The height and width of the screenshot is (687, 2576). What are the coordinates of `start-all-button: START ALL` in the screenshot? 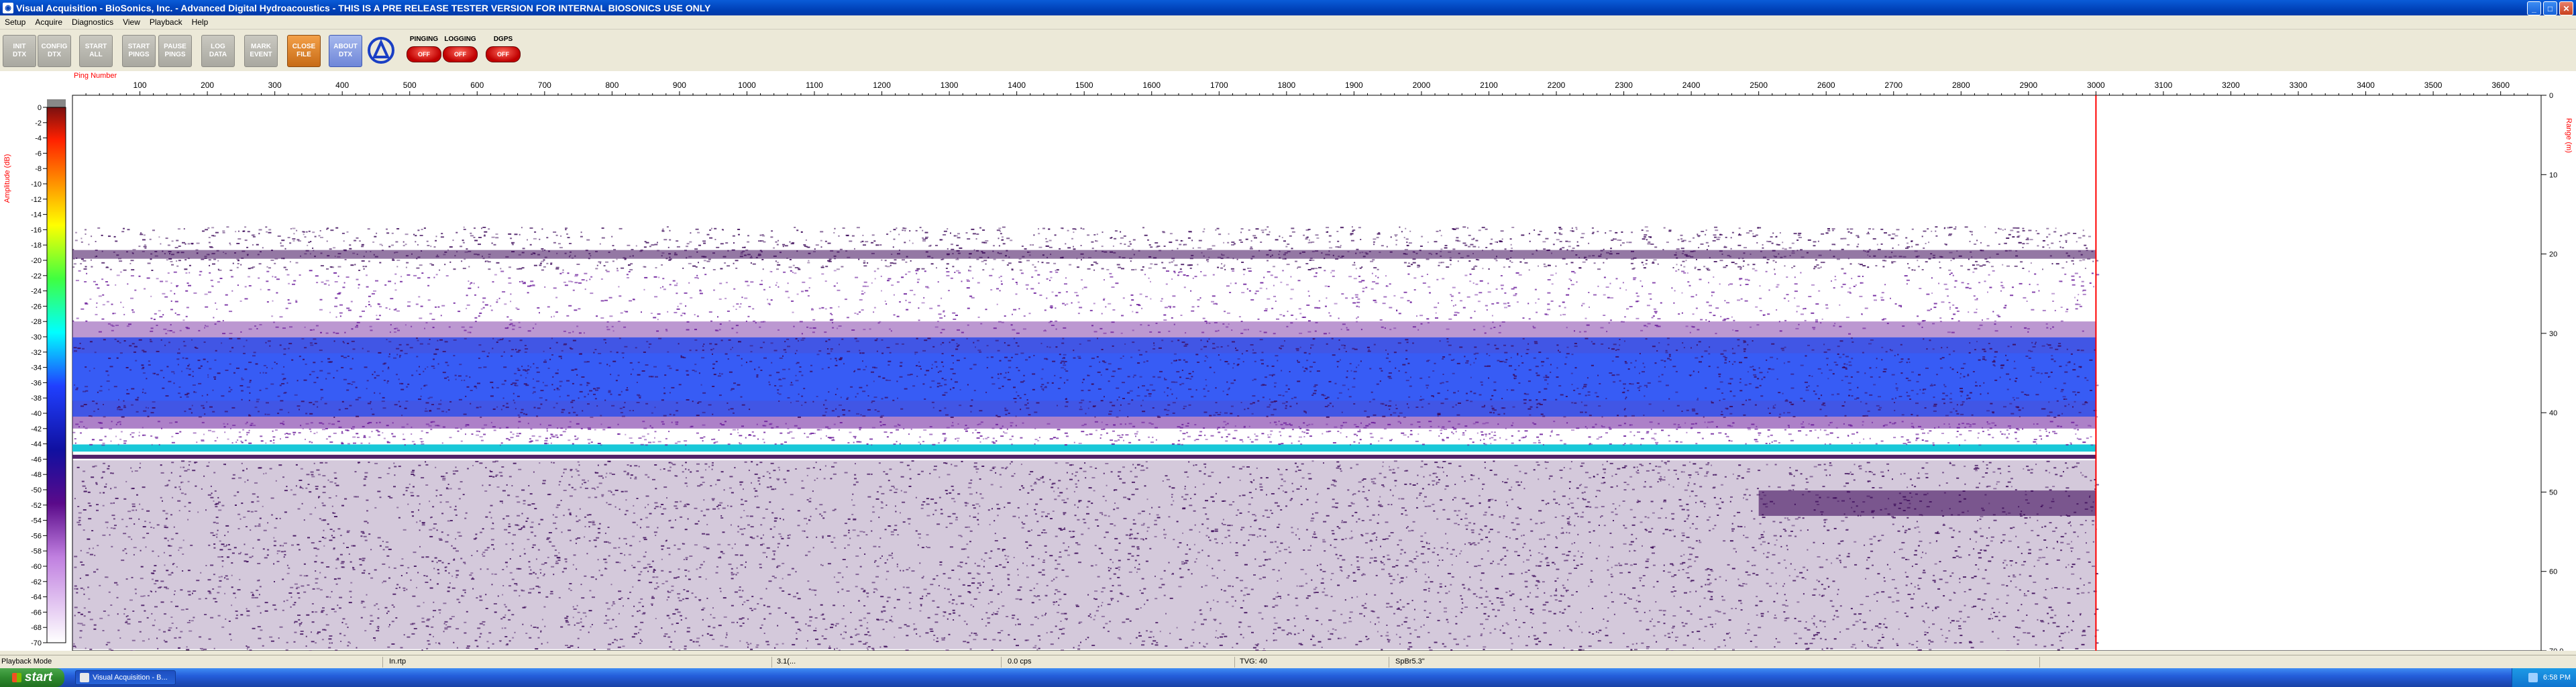 It's located at (96, 51).